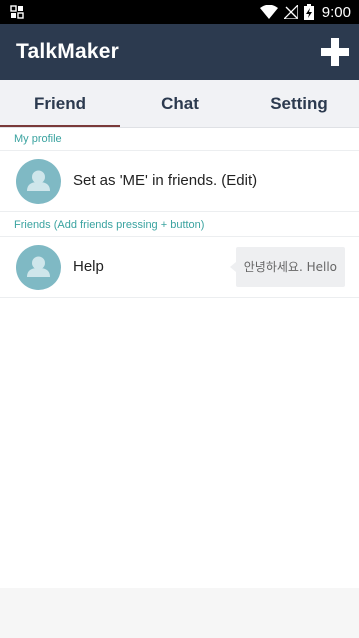 The width and height of the screenshot is (359, 638). What do you see at coordinates (336, 12) in the screenshot?
I see `status-time: 9:00` at bounding box center [336, 12].